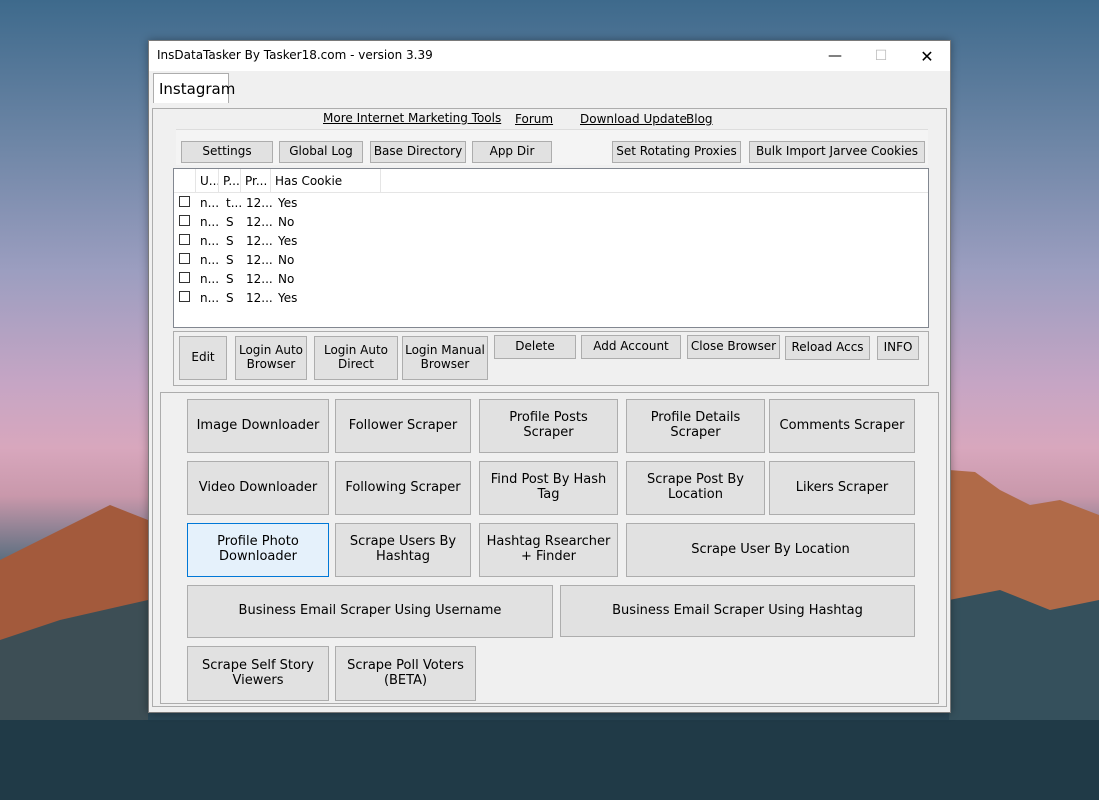  Describe the element at coordinates (403, 550) in the screenshot. I see `scrape-users-by-hashtag-button: Scrape Users By Hashtag` at that location.